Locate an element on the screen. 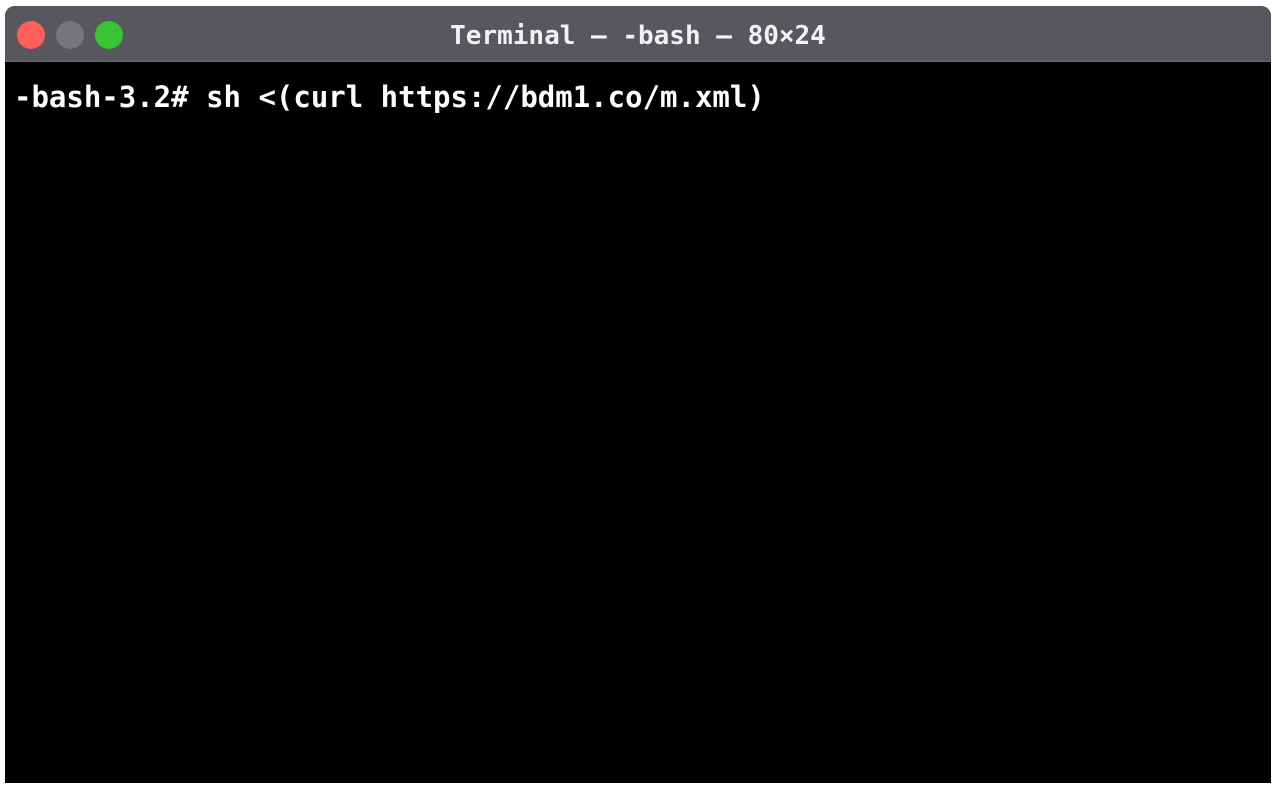 Image resolution: width=1272 pixels, height=785 pixels. window-title: Terminal — -bash — 80×24 is located at coordinates (638, 36).